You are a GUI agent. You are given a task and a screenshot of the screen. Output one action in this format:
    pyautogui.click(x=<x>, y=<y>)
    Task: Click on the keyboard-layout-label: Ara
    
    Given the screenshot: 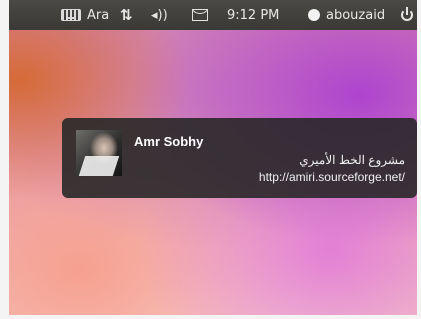 What is the action you would take?
    pyautogui.click(x=98, y=15)
    